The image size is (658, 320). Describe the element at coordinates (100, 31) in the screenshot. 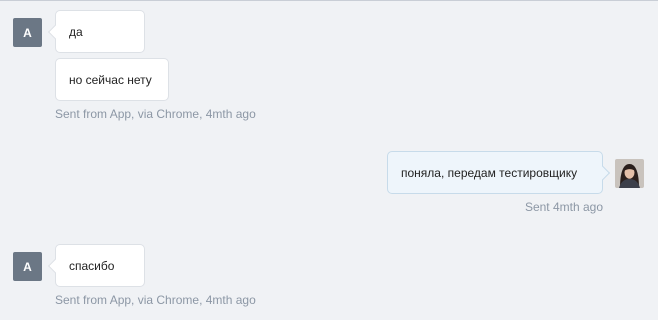

I see `message-bubble: да` at that location.